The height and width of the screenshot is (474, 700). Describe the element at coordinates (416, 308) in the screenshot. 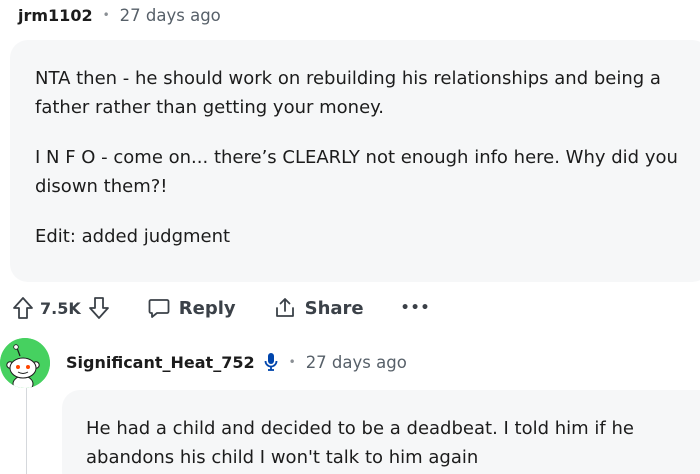

I see `more-options-button: •••` at that location.